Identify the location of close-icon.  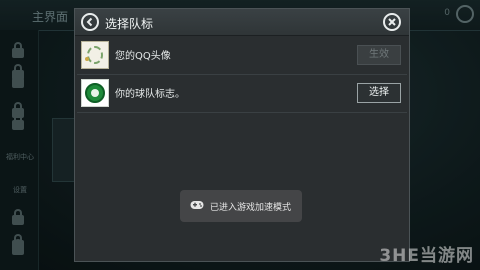
(392, 22).